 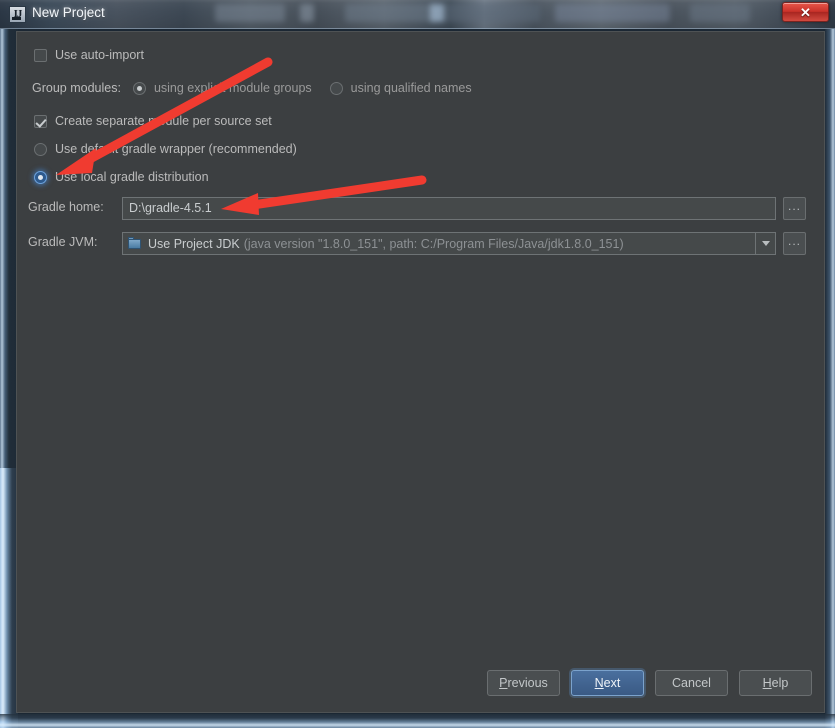 I want to click on group-modules-explicit-radio, so click(x=139, y=88).